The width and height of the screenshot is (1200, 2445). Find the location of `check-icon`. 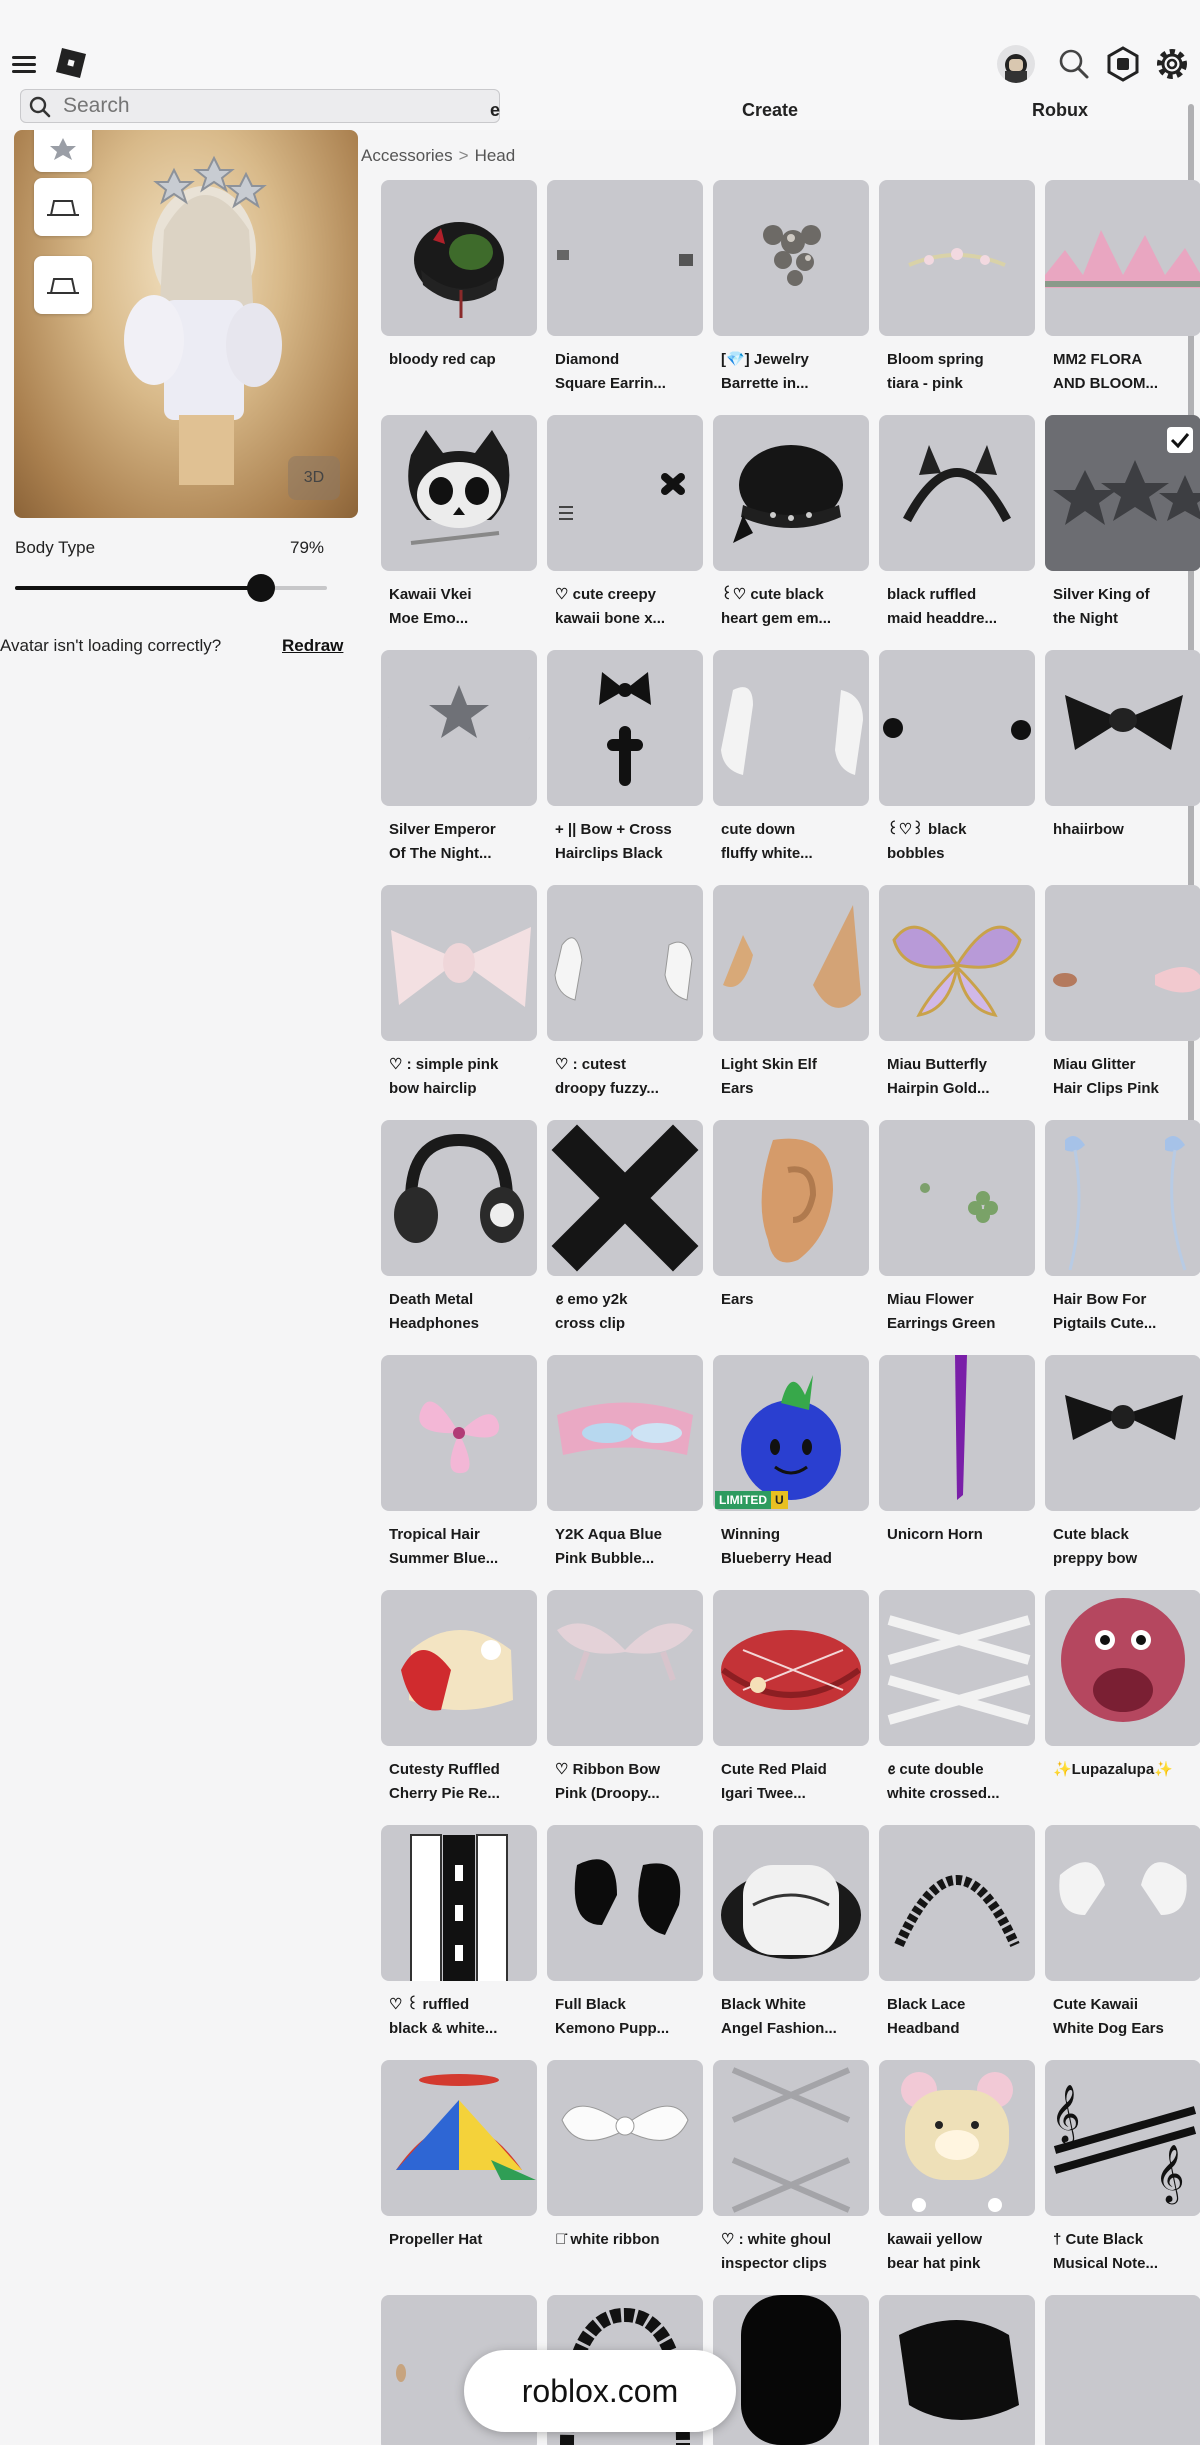

check-icon is located at coordinates (1180, 440).